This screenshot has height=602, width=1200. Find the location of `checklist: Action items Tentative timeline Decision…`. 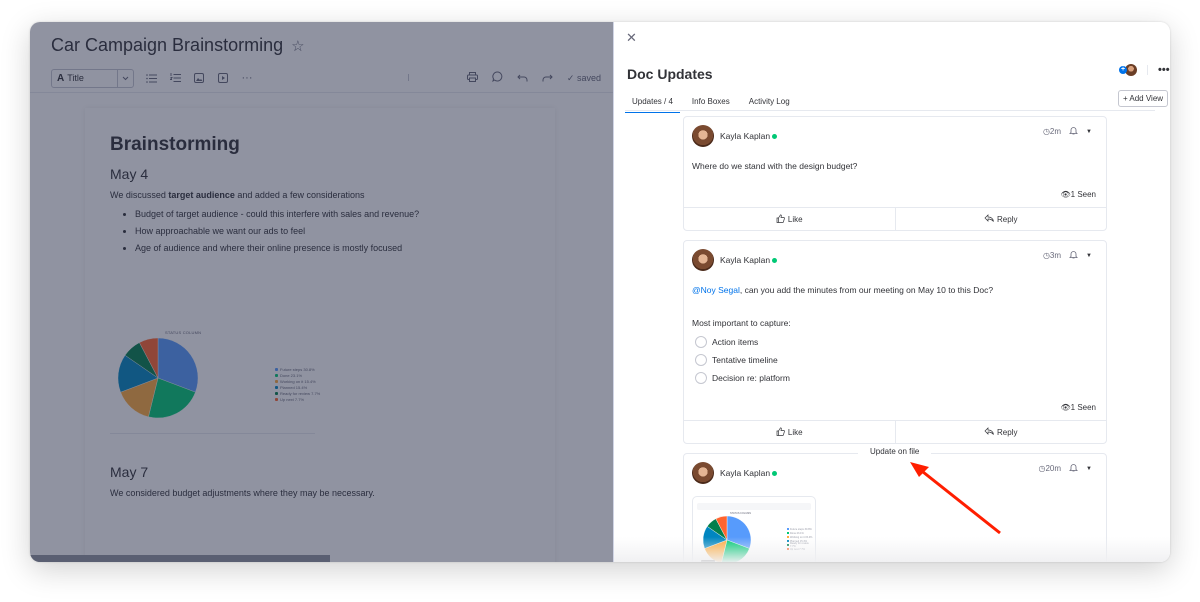

checklist: Action items Tentative timeline Decision… is located at coordinates (742, 360).